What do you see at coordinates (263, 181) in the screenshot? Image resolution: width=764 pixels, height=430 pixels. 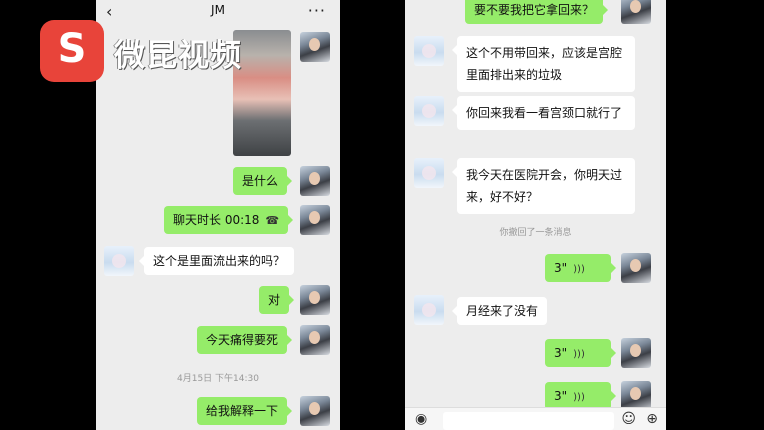 I see `message-bubble: 是什么` at bounding box center [263, 181].